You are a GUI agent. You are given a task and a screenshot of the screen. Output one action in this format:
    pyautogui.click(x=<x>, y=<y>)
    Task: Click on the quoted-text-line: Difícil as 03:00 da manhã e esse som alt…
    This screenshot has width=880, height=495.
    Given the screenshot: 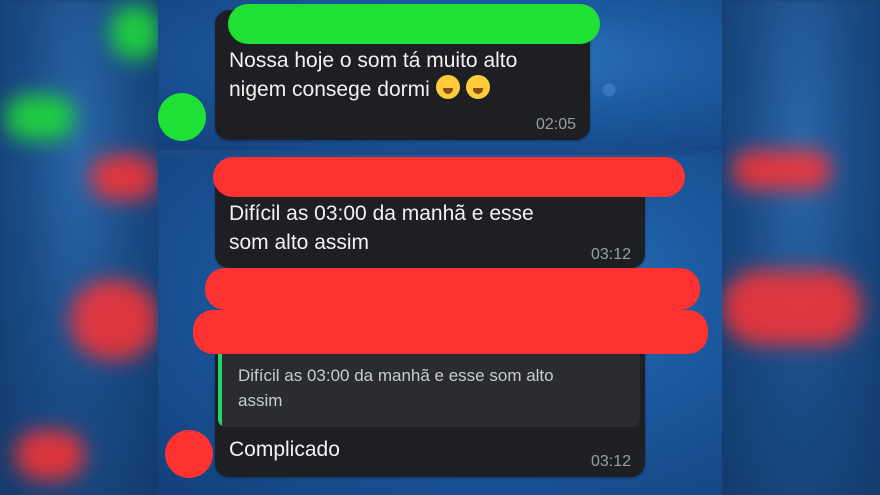 What is the action you would take?
    pyautogui.click(x=396, y=375)
    